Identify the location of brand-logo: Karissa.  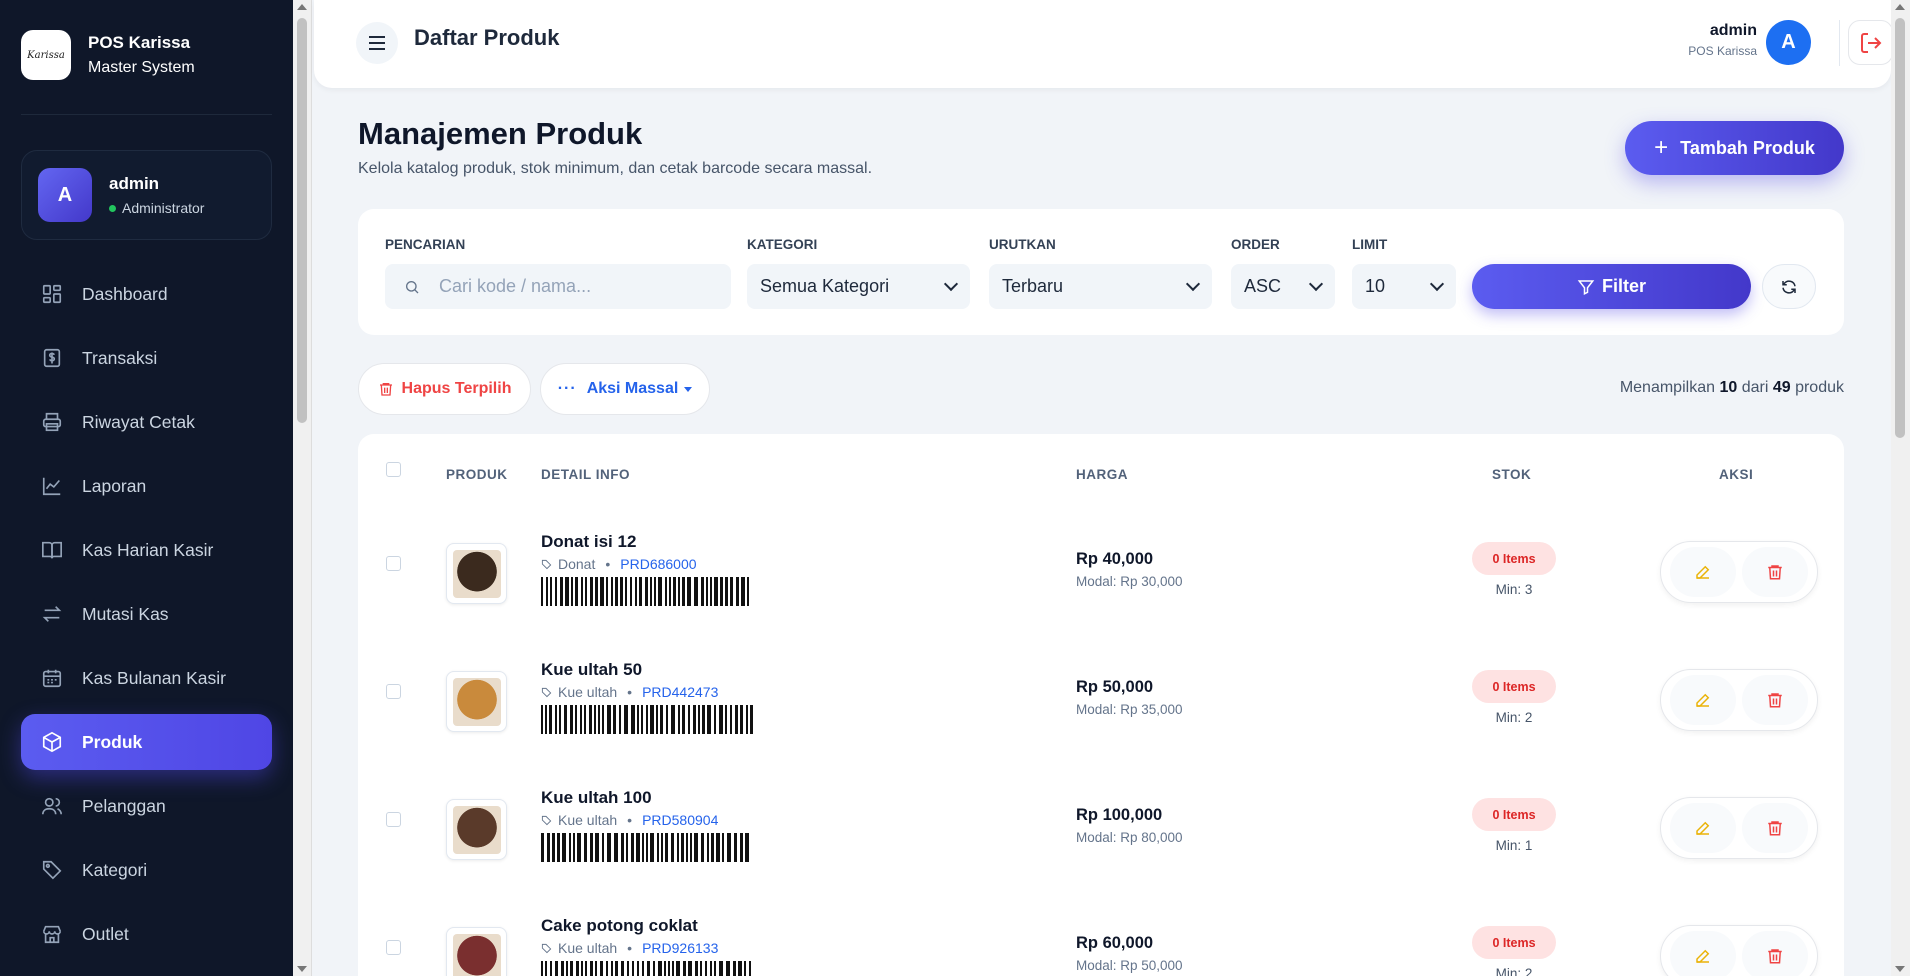
(46, 55).